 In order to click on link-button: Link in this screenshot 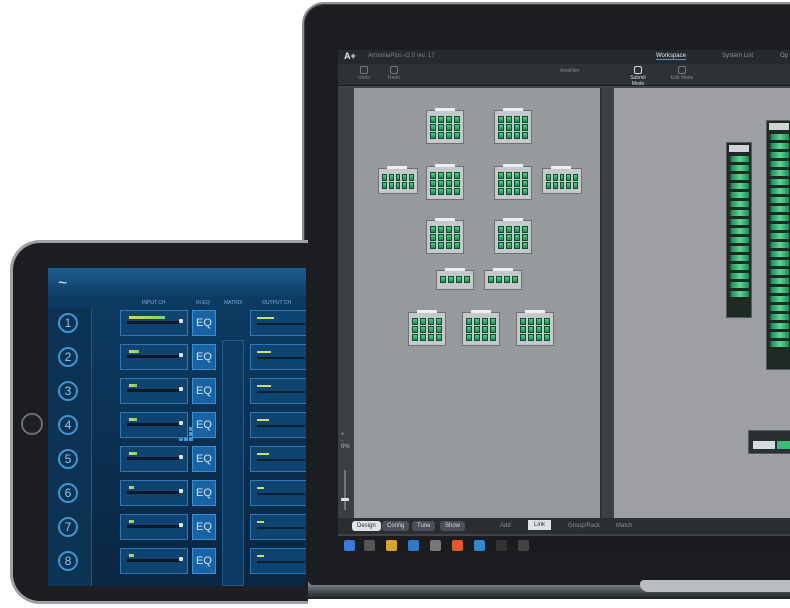, I will do `click(540, 525)`.